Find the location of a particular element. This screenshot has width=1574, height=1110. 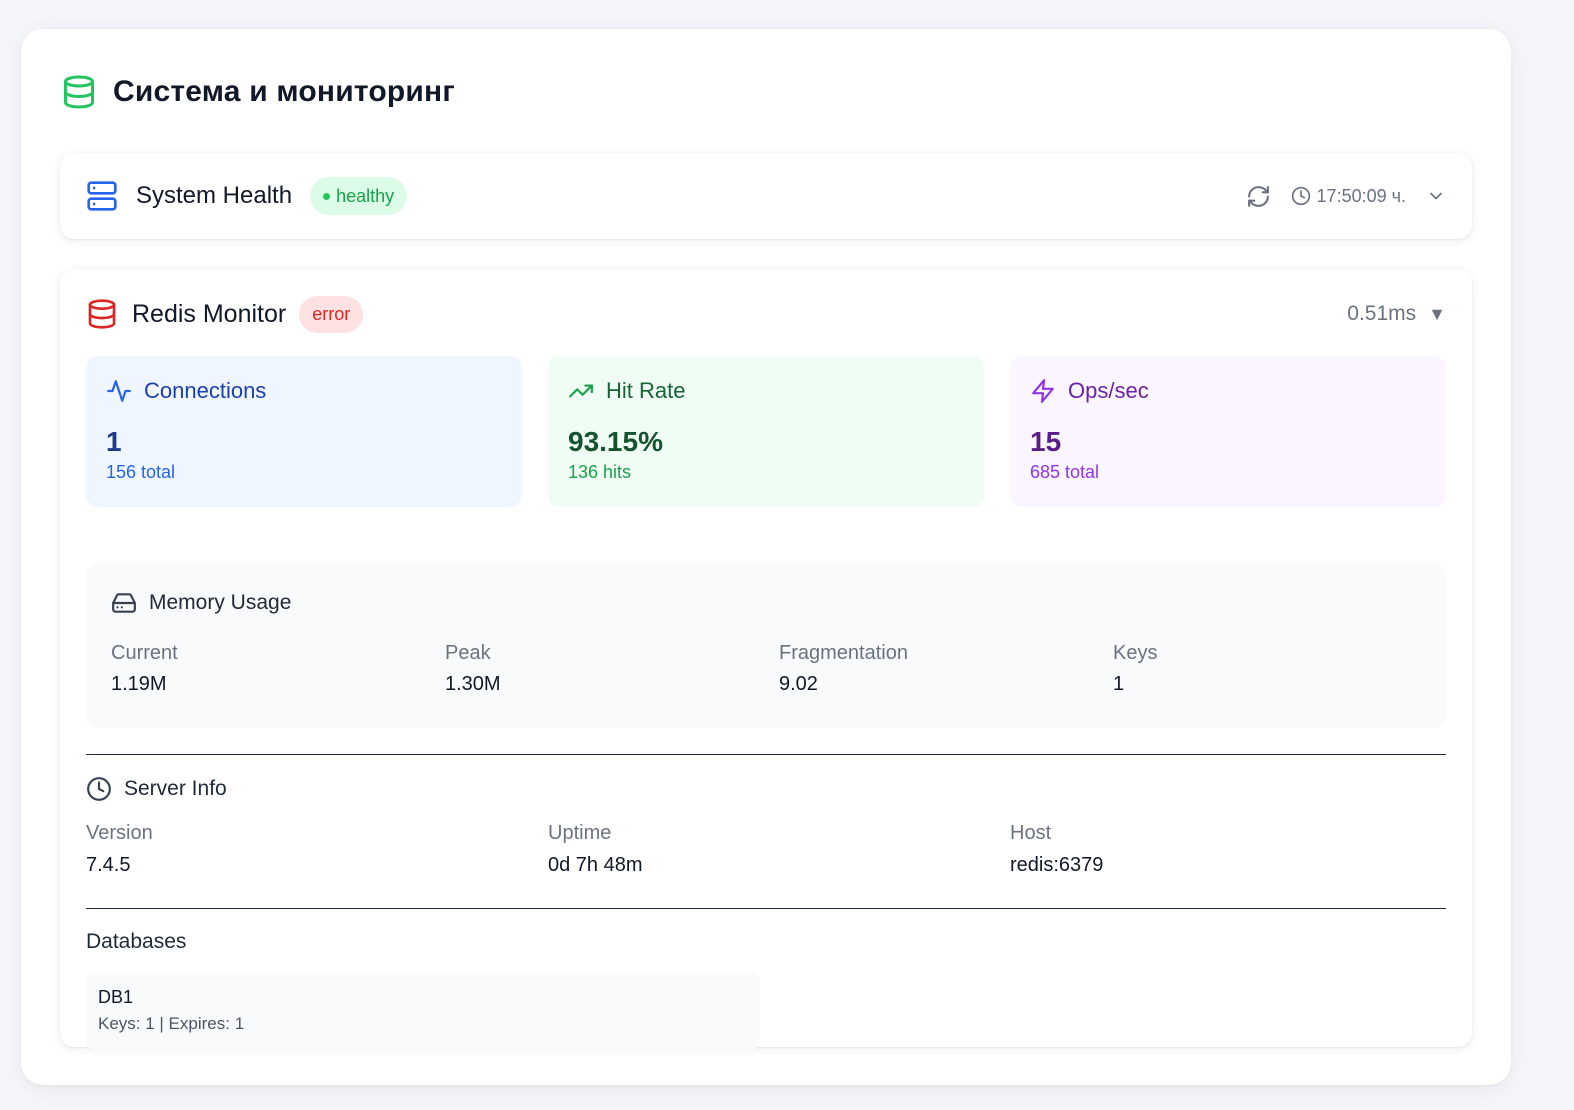

stat-card-ops-sec: Ops/sec 15 685 total is located at coordinates (1228, 431).